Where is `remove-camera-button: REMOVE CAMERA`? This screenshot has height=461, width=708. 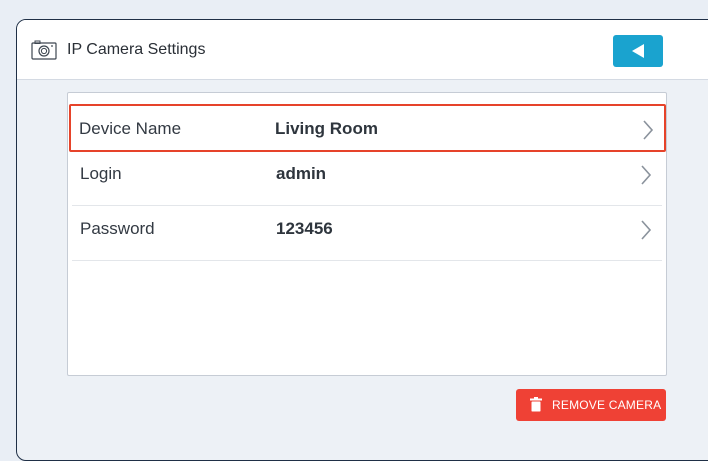
remove-camera-button: REMOVE CAMERA is located at coordinates (591, 405).